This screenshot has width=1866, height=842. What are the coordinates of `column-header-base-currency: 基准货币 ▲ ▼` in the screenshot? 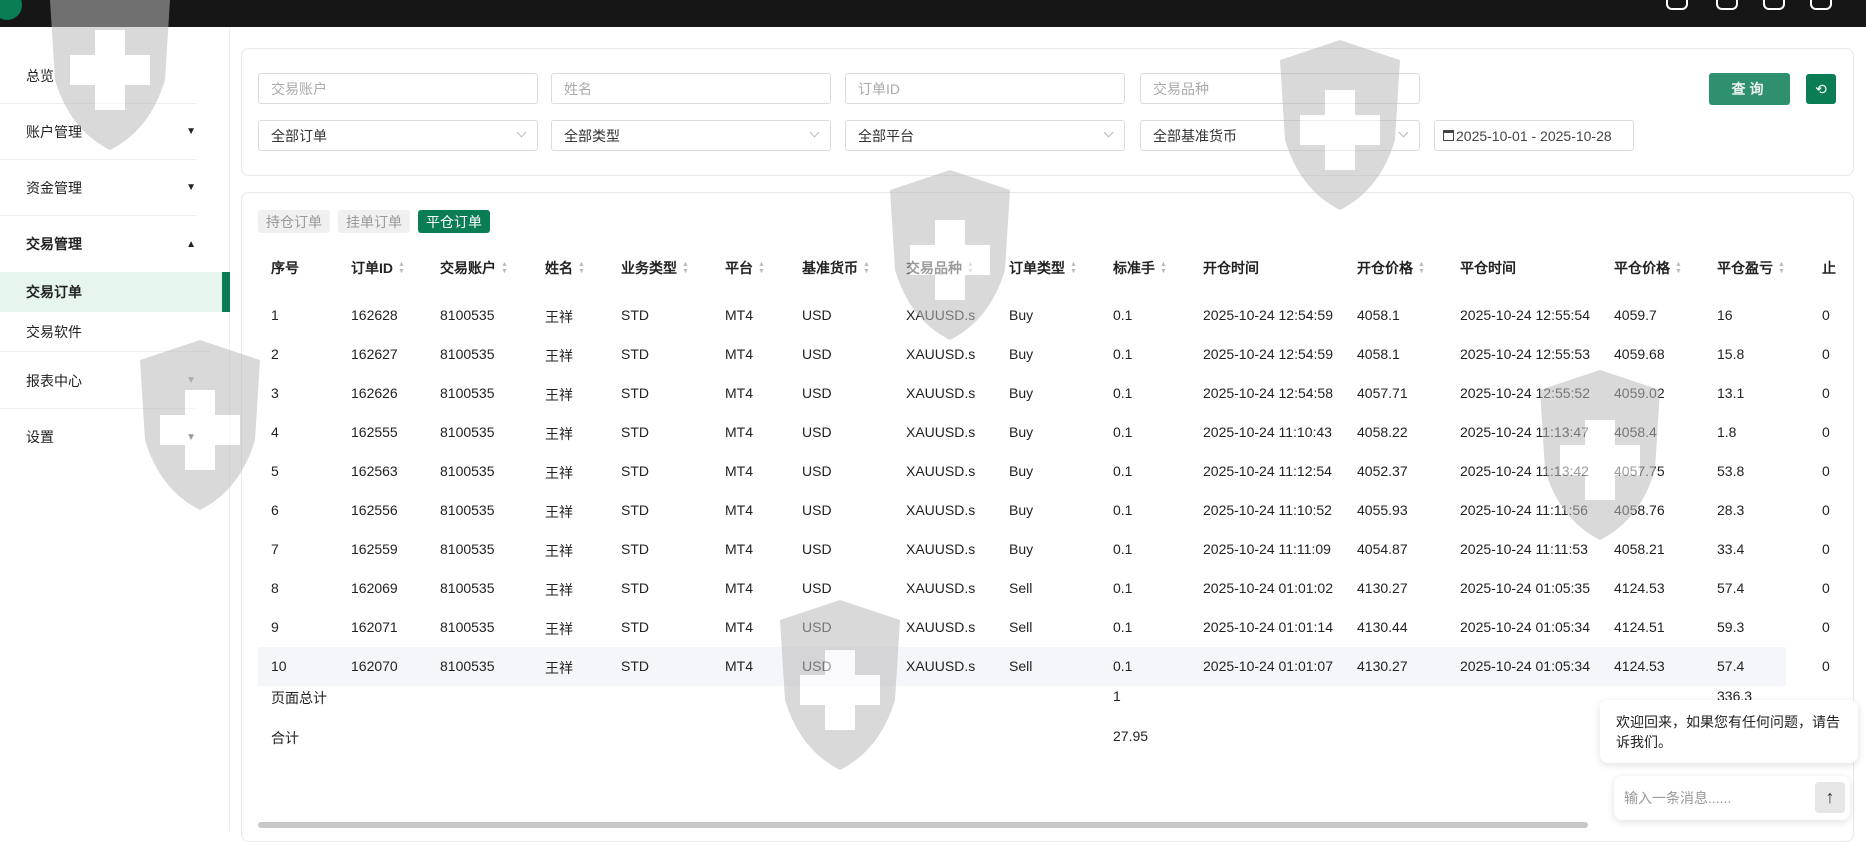 It's located at (836, 268).